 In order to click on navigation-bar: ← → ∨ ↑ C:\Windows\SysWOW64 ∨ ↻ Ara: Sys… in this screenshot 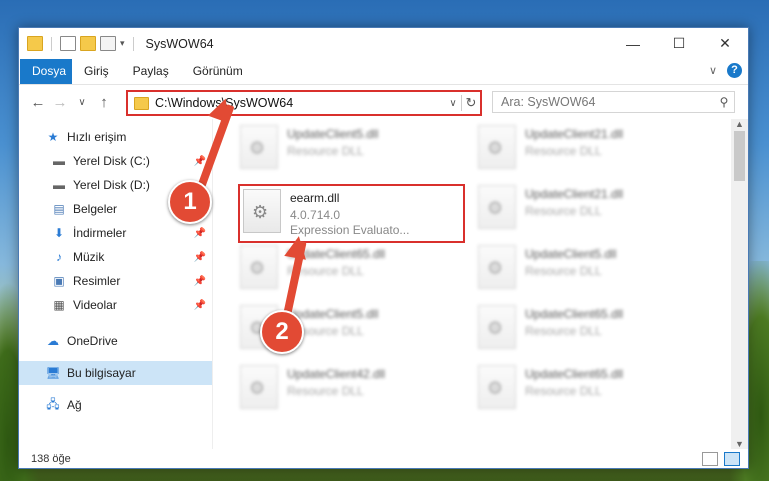, I will do `click(383, 102)`.